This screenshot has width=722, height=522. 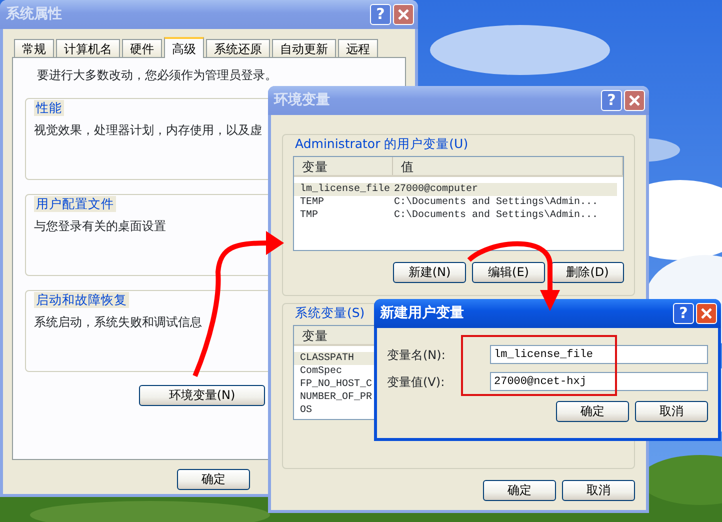 What do you see at coordinates (118, 322) in the screenshot?
I see `group-description: 系统启动，系统失败和调试信息` at bounding box center [118, 322].